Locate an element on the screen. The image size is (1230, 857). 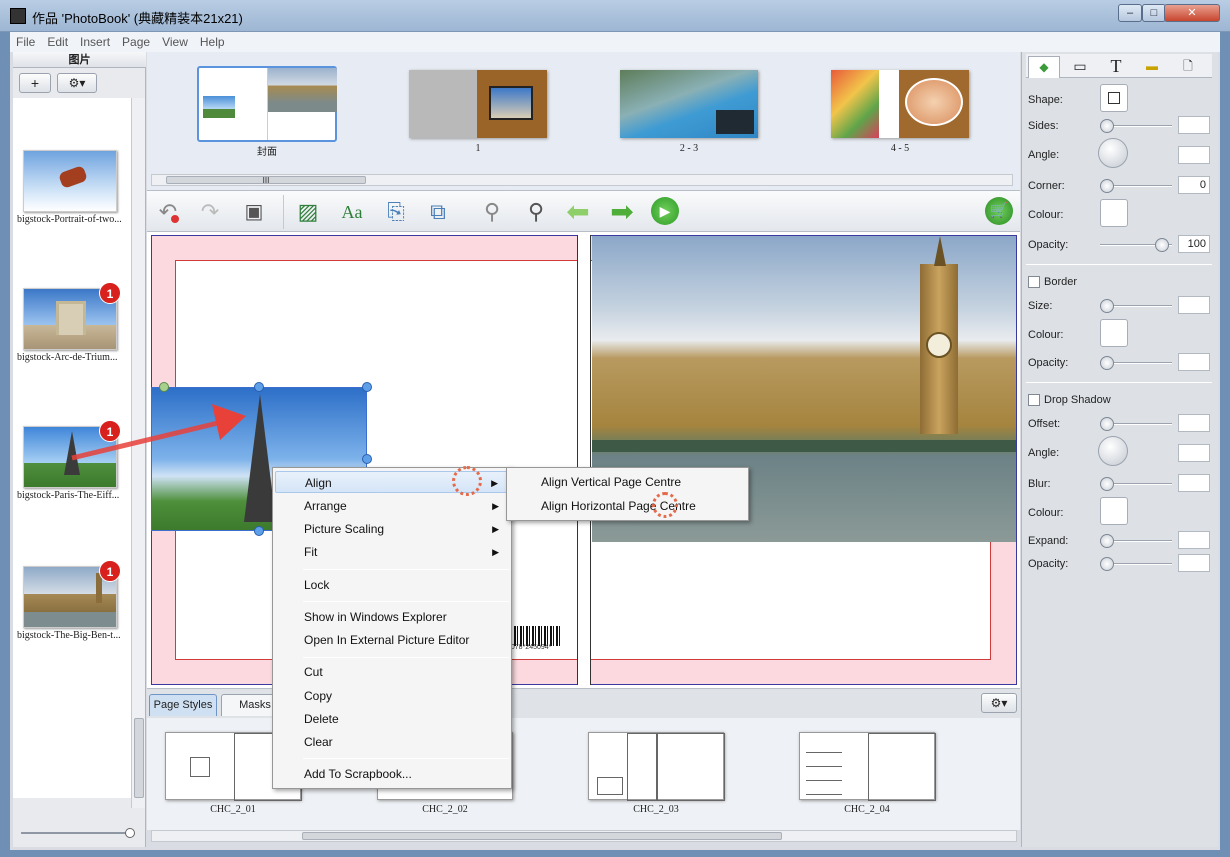
offset-knob is located at coordinates (1107, 424).